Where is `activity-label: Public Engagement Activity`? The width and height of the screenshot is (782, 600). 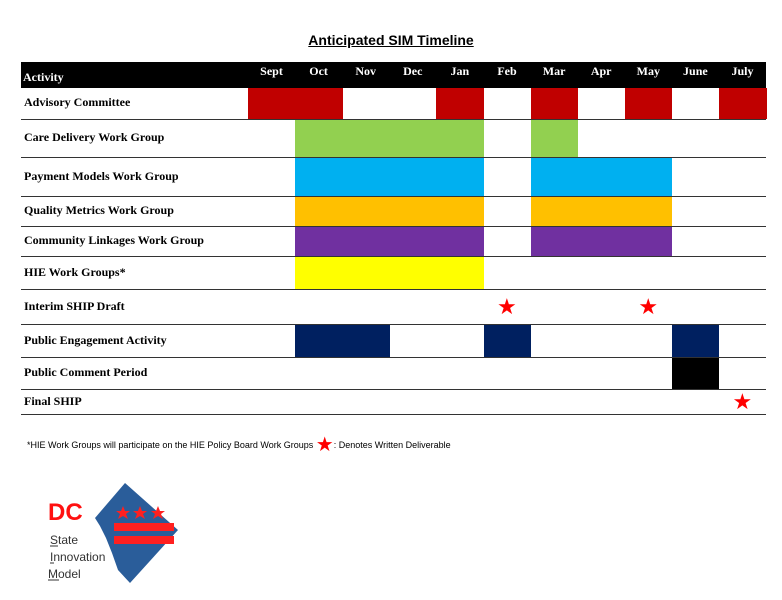 activity-label: Public Engagement Activity is located at coordinates (95, 339).